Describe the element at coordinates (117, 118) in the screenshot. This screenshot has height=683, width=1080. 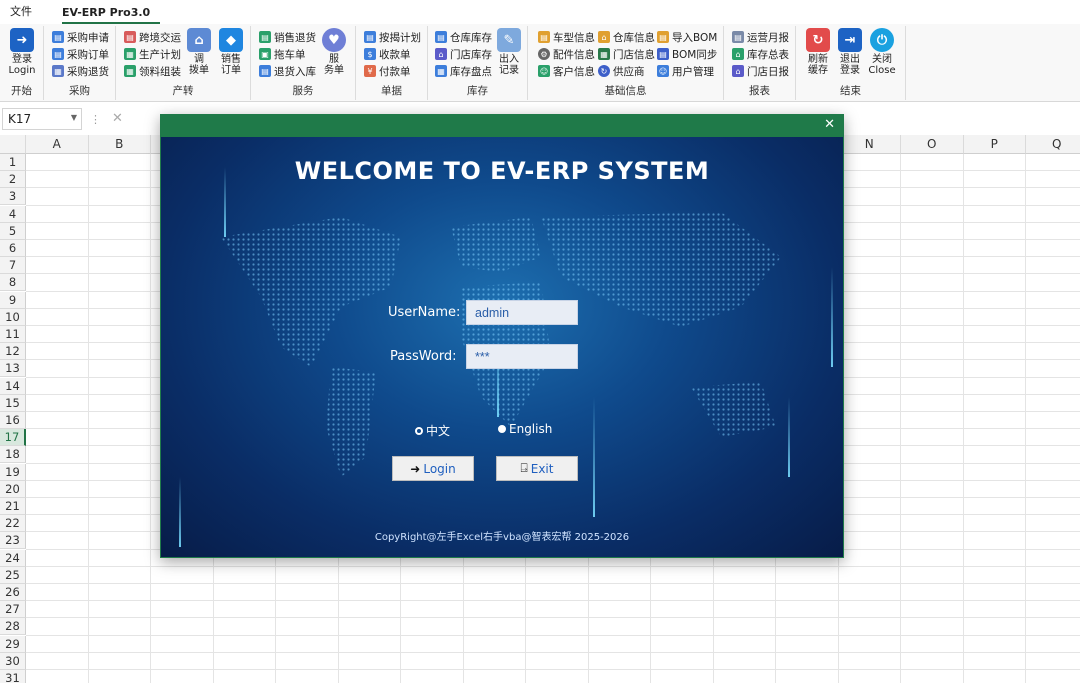
I see `cancel-icon: ✕` at that location.